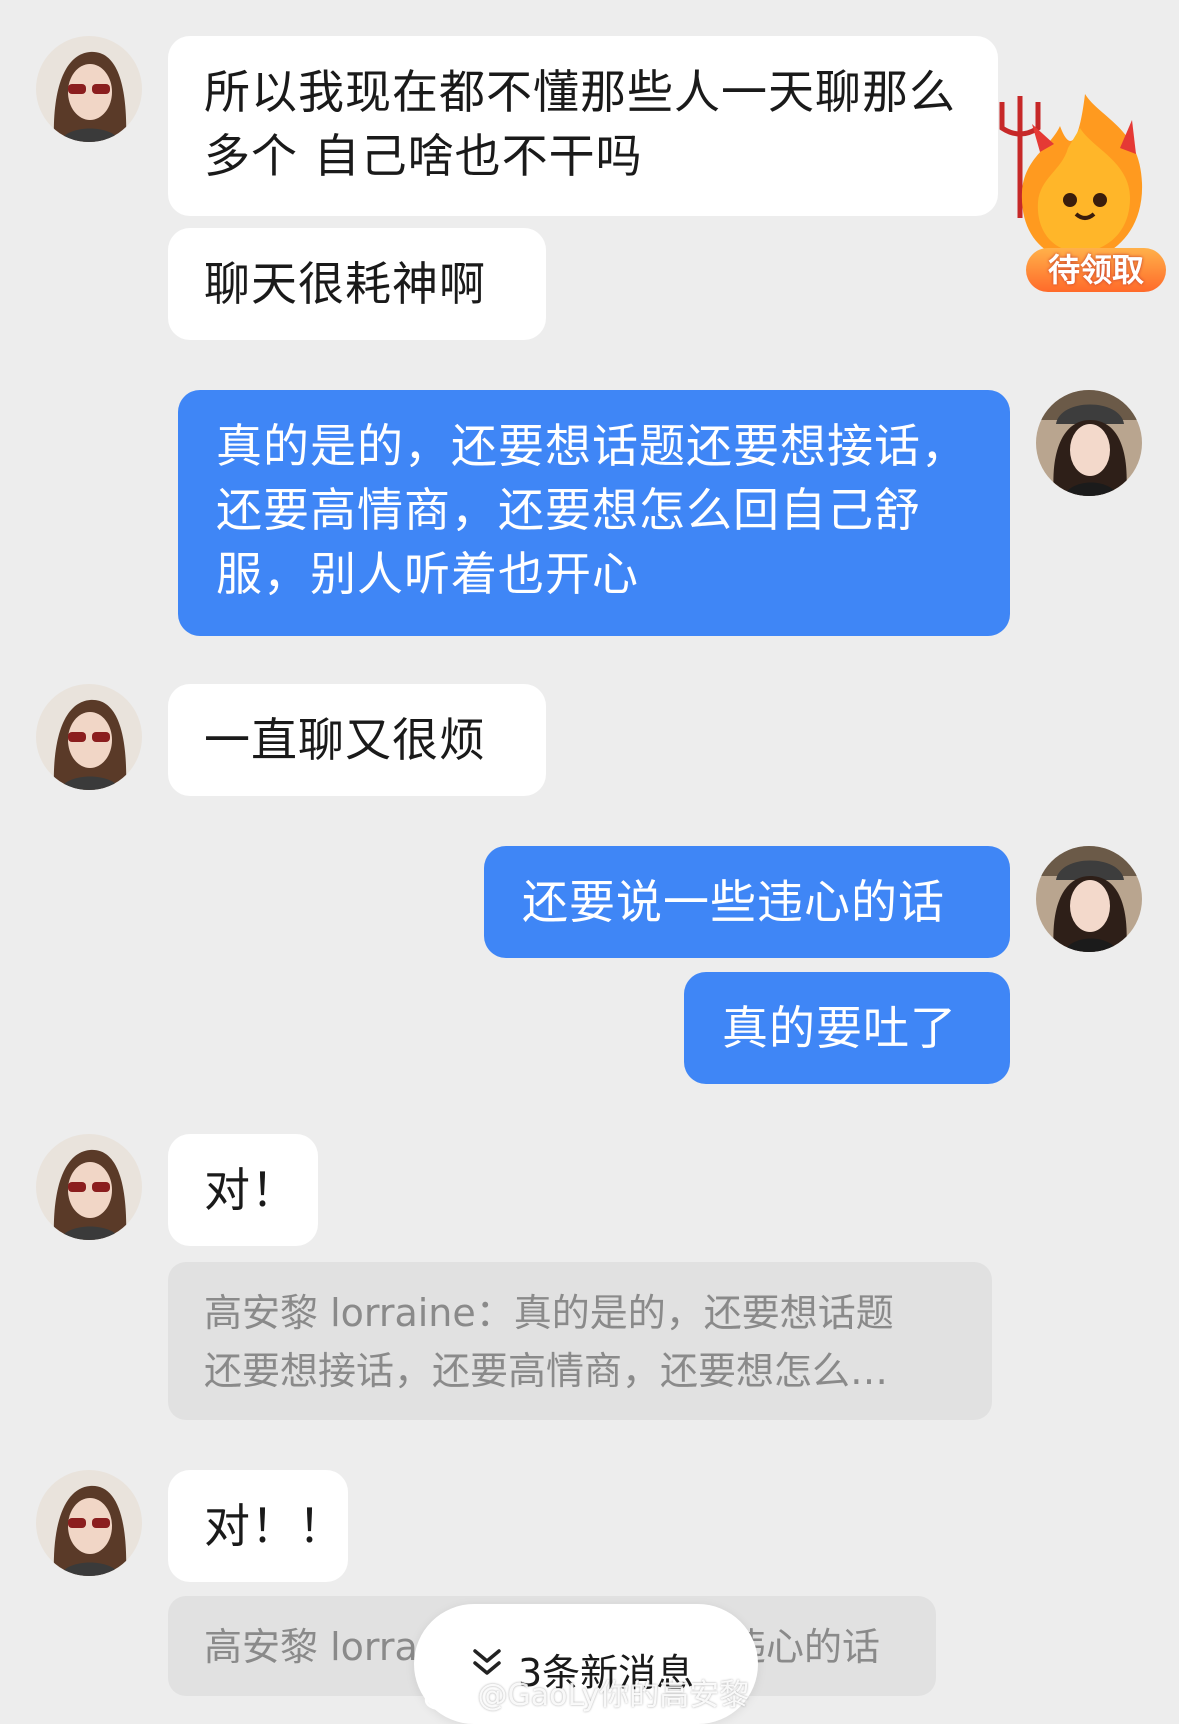 This screenshot has height=1724, width=1179. Describe the element at coordinates (583, 126) in the screenshot. I see `incoming-message-bubble: 所以我现在都不懂那些人一天聊那么多个 自己啥也不干吗` at that location.